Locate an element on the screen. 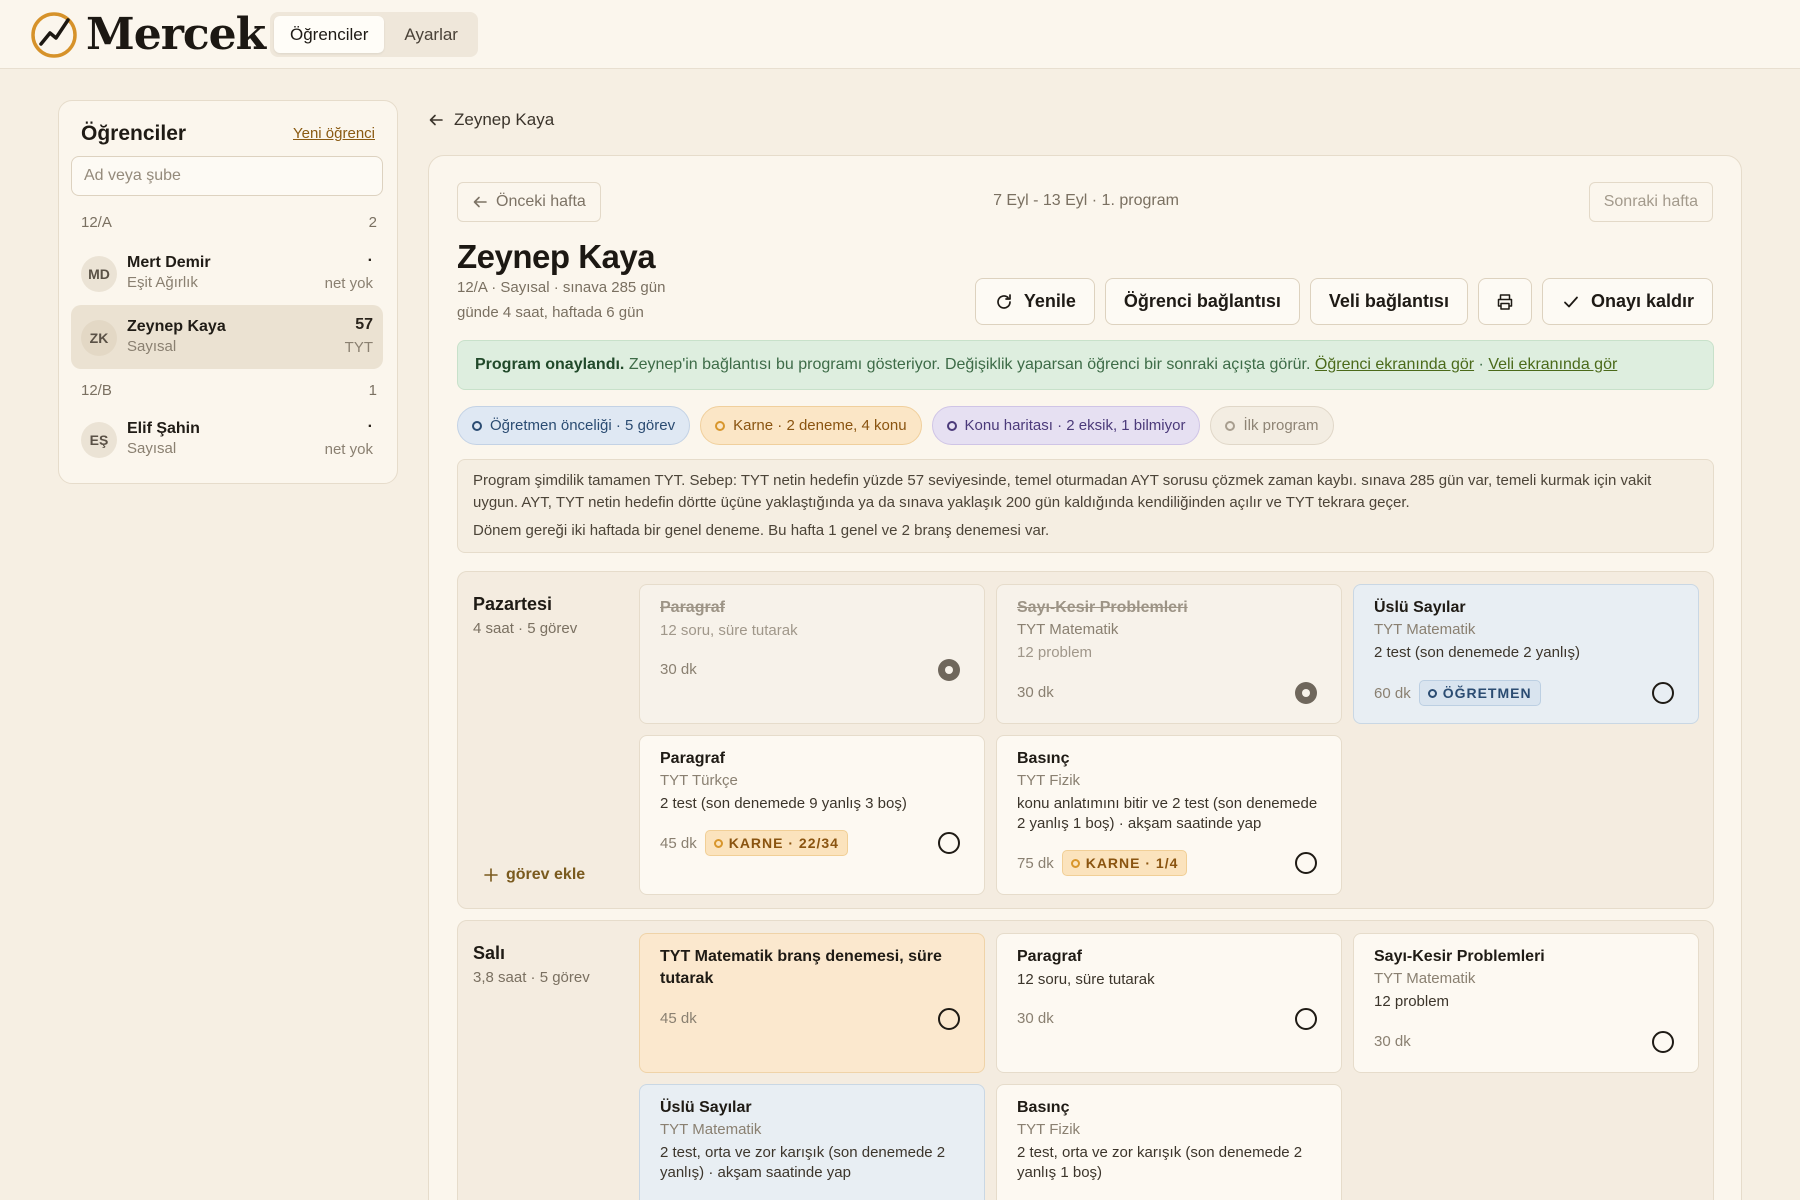 This screenshot has height=1200, width=1800. badge-label: ÖĞRETMEN is located at coordinates (1487, 693).